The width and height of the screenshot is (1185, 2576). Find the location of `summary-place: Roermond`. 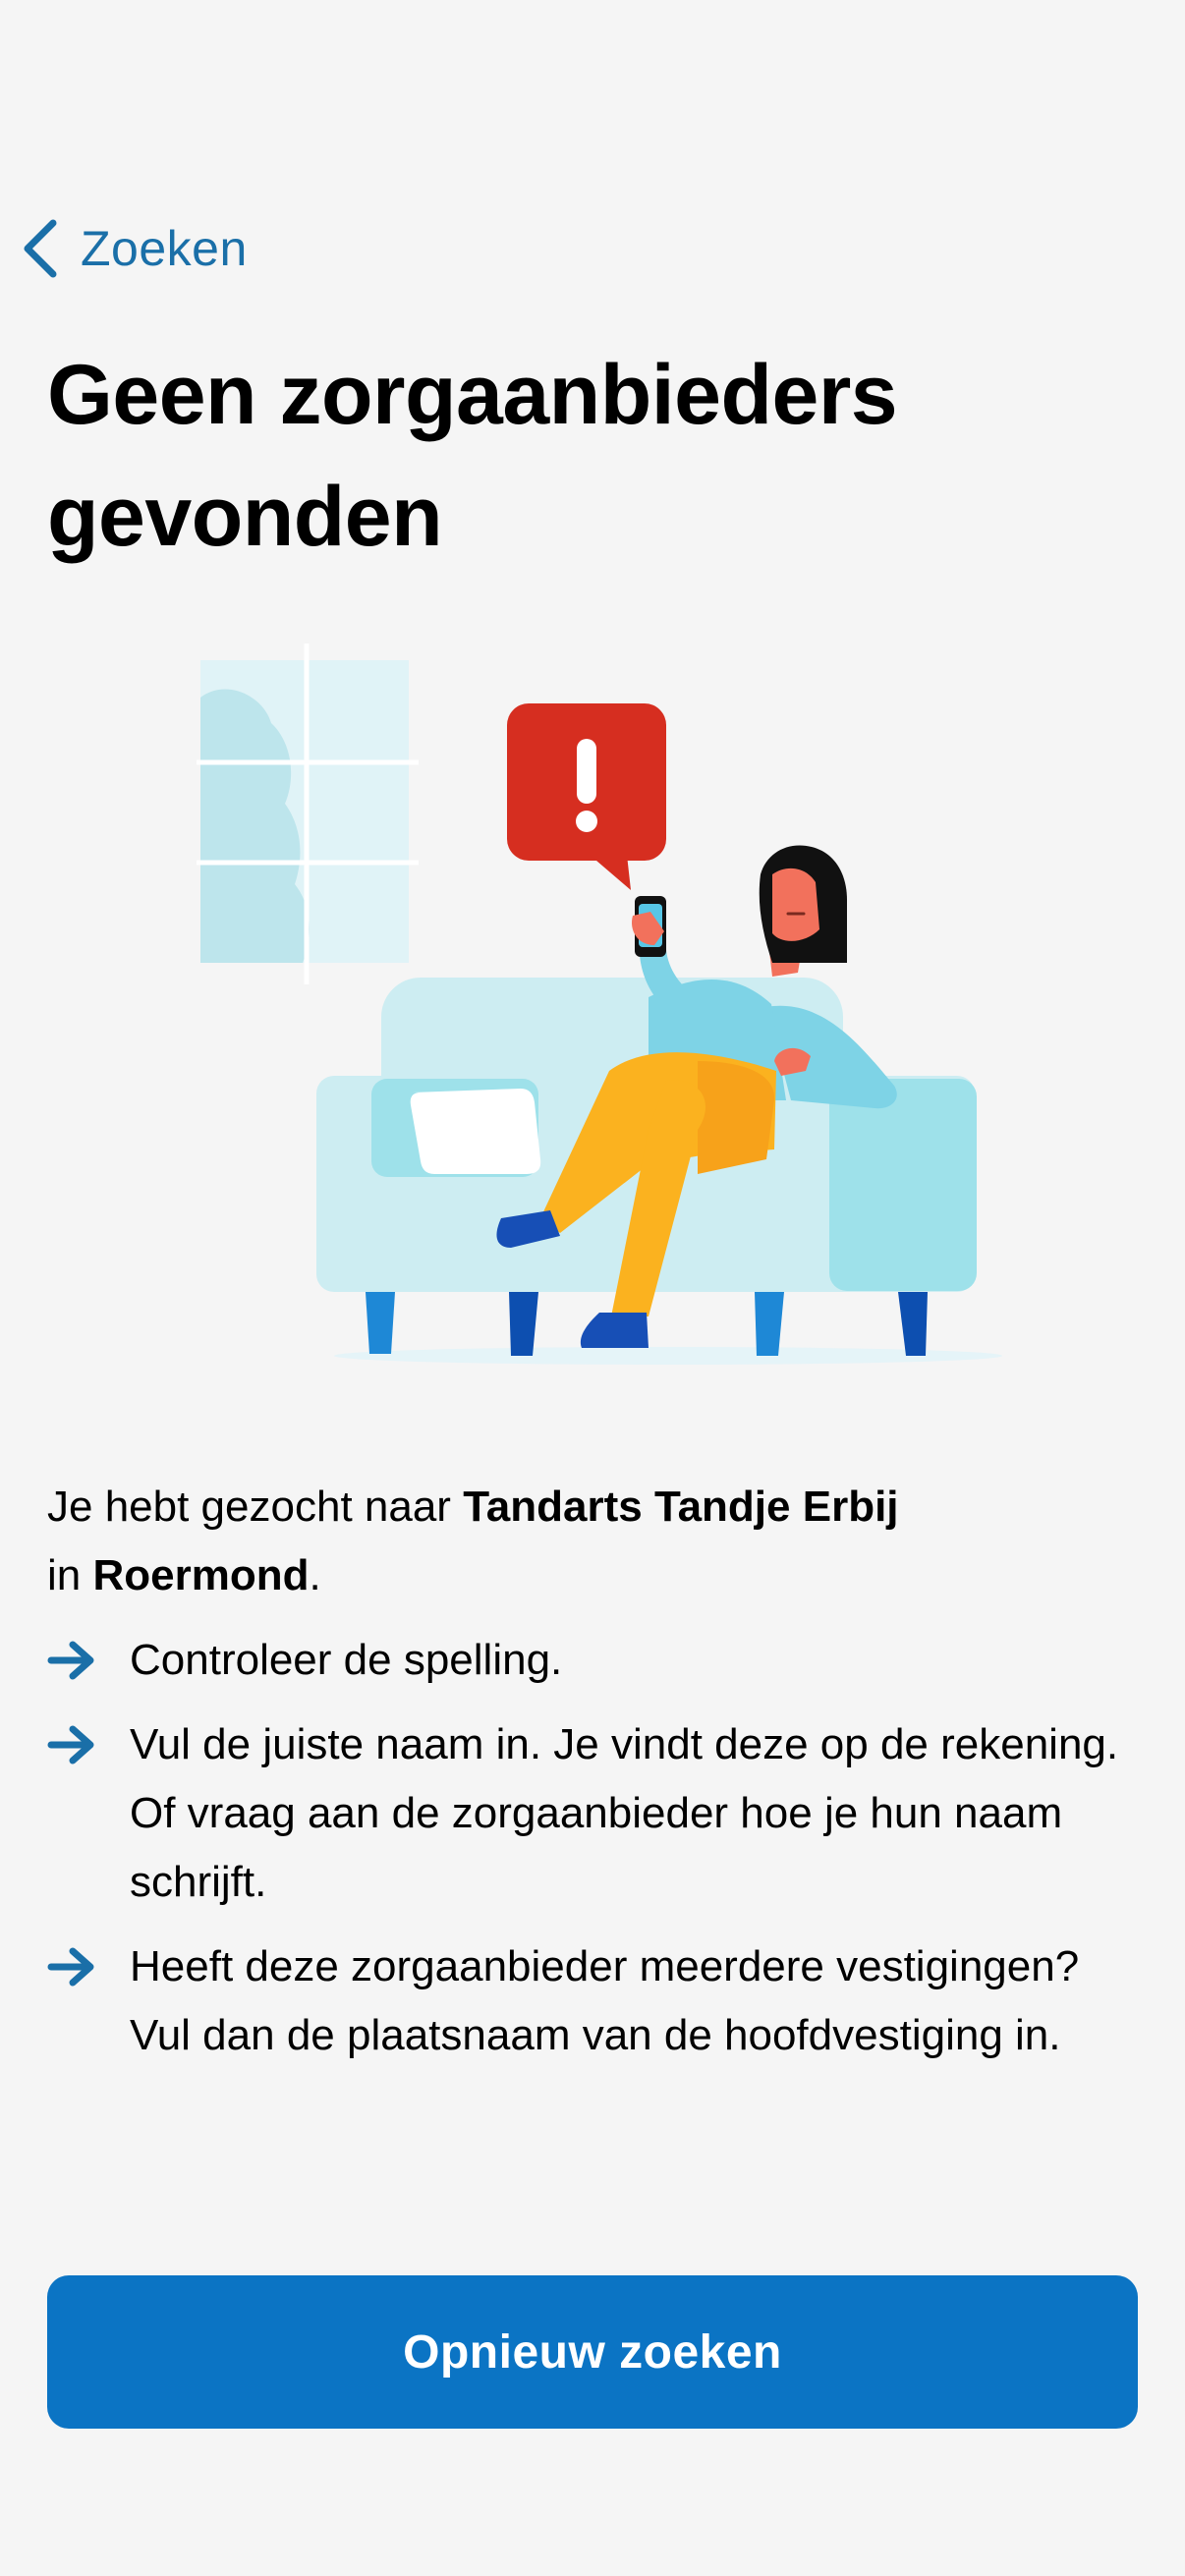

summary-place: Roermond is located at coordinates (201, 1575).